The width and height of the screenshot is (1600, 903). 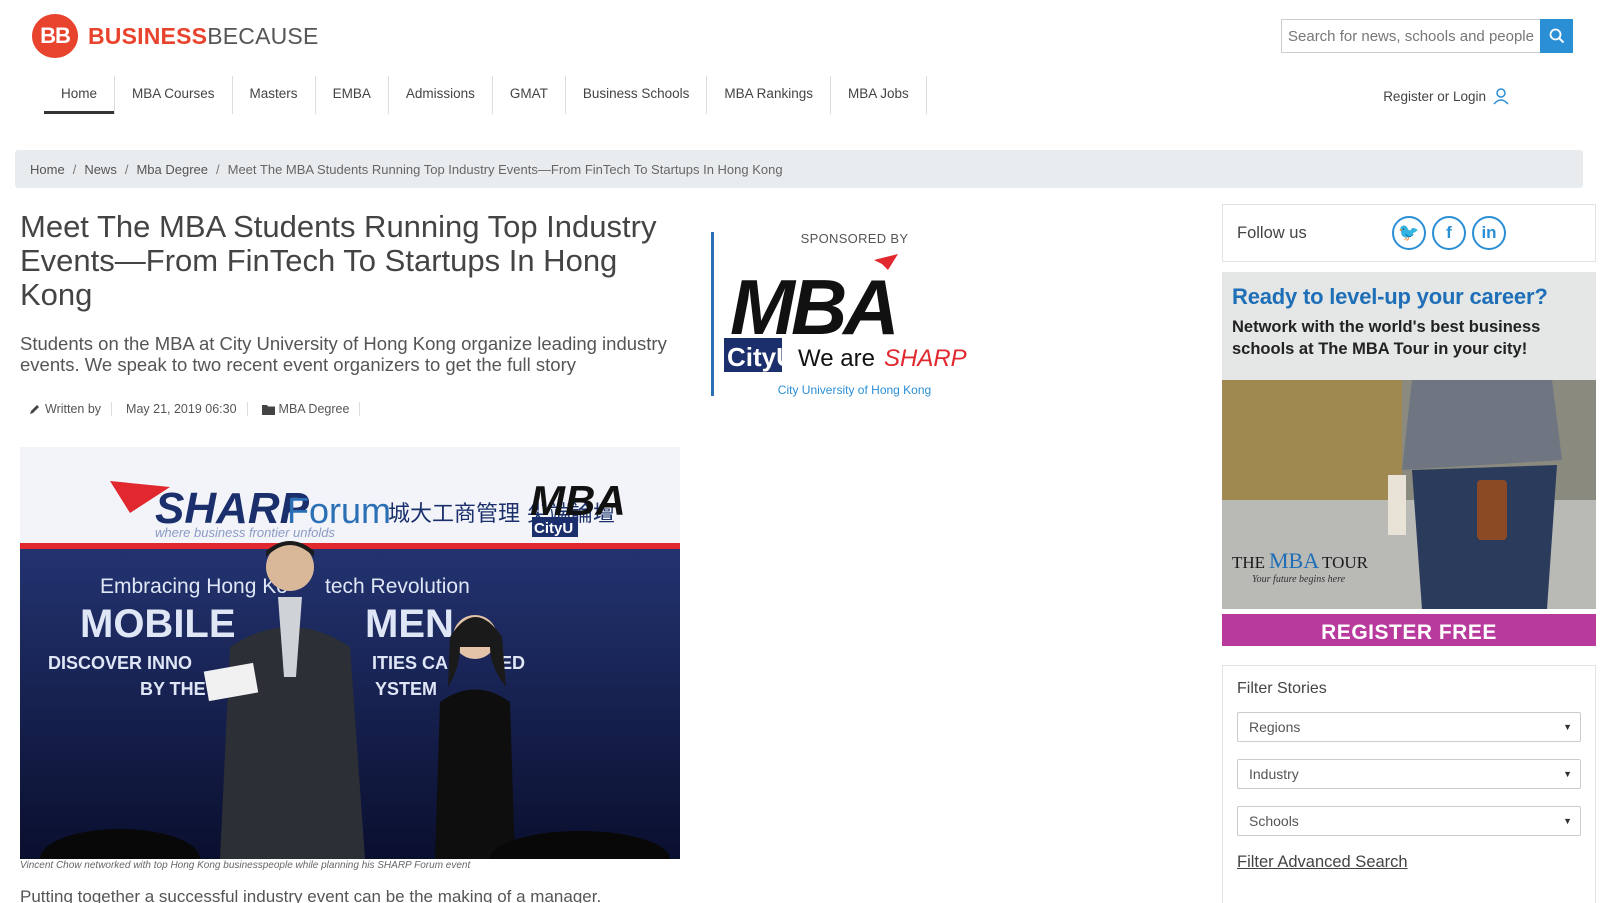 I want to click on industry-select: Industry ▼, so click(x=1409, y=774).